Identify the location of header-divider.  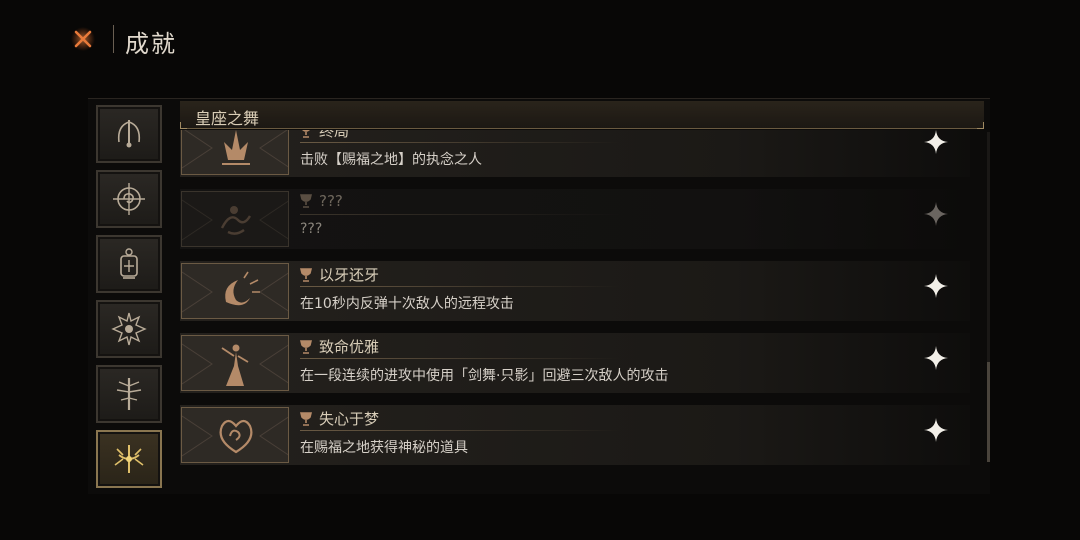
(113, 39).